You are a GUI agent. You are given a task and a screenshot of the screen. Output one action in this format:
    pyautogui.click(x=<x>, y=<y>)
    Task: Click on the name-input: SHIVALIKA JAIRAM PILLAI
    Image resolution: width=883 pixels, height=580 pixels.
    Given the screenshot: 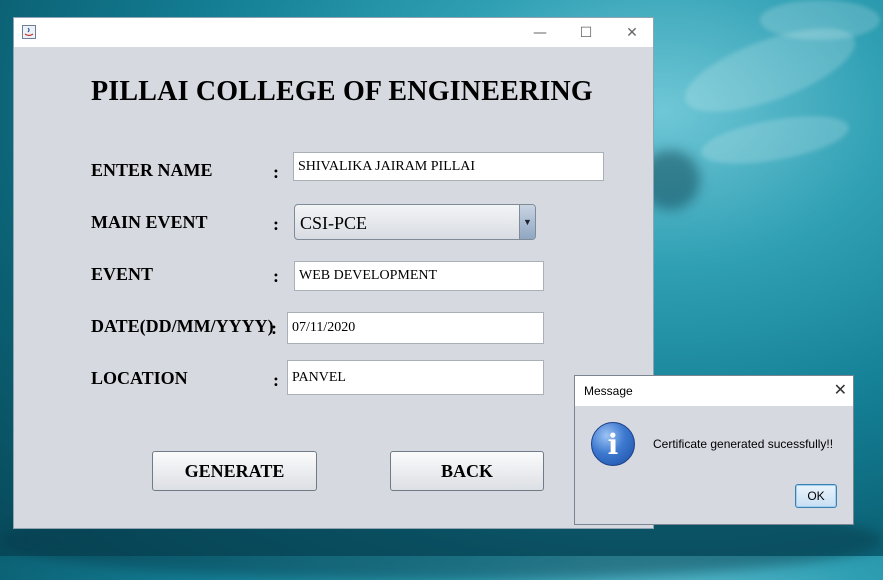 What is the action you would take?
    pyautogui.click(x=448, y=166)
    